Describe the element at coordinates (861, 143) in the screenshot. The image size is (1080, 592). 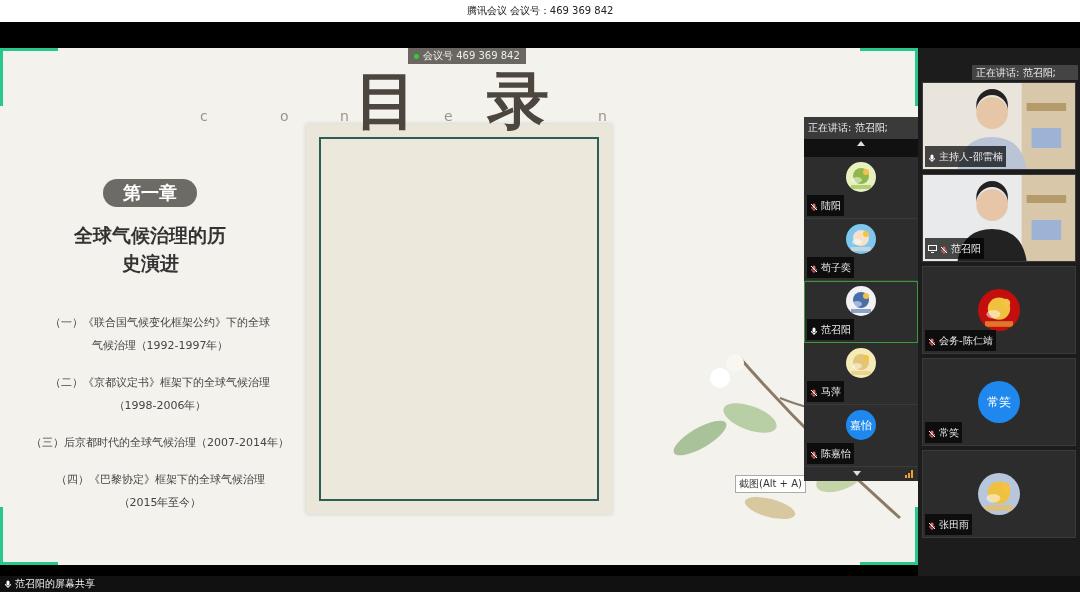
I see `up-arrow-icon` at that location.